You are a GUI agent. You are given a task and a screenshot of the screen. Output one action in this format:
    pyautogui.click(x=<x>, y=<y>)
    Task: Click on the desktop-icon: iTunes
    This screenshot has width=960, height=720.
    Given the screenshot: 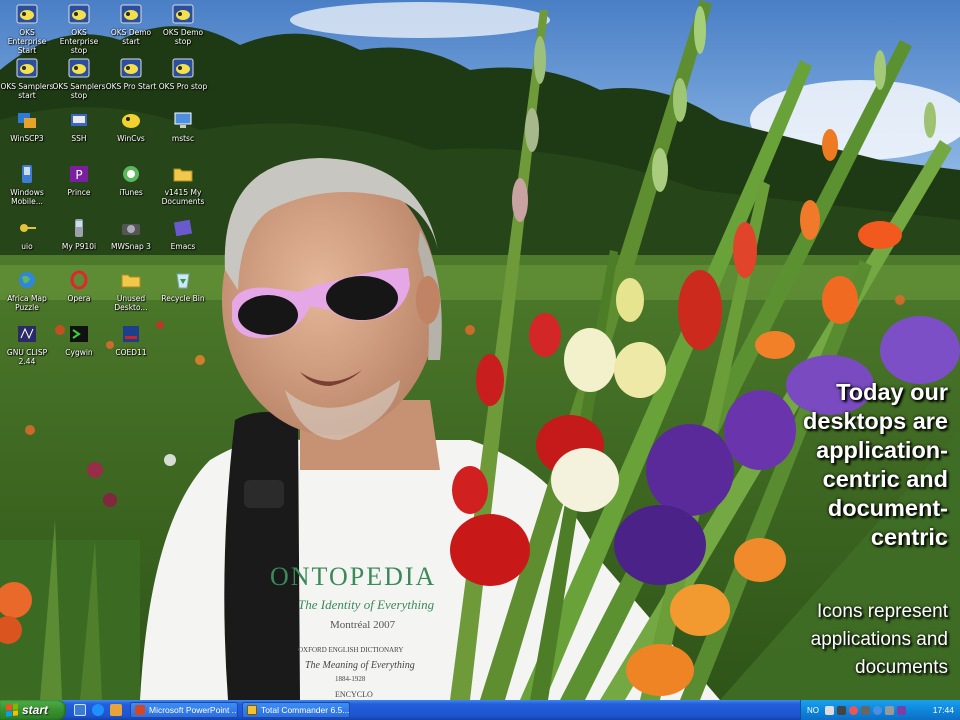 What is the action you would take?
    pyautogui.click(x=131, y=179)
    